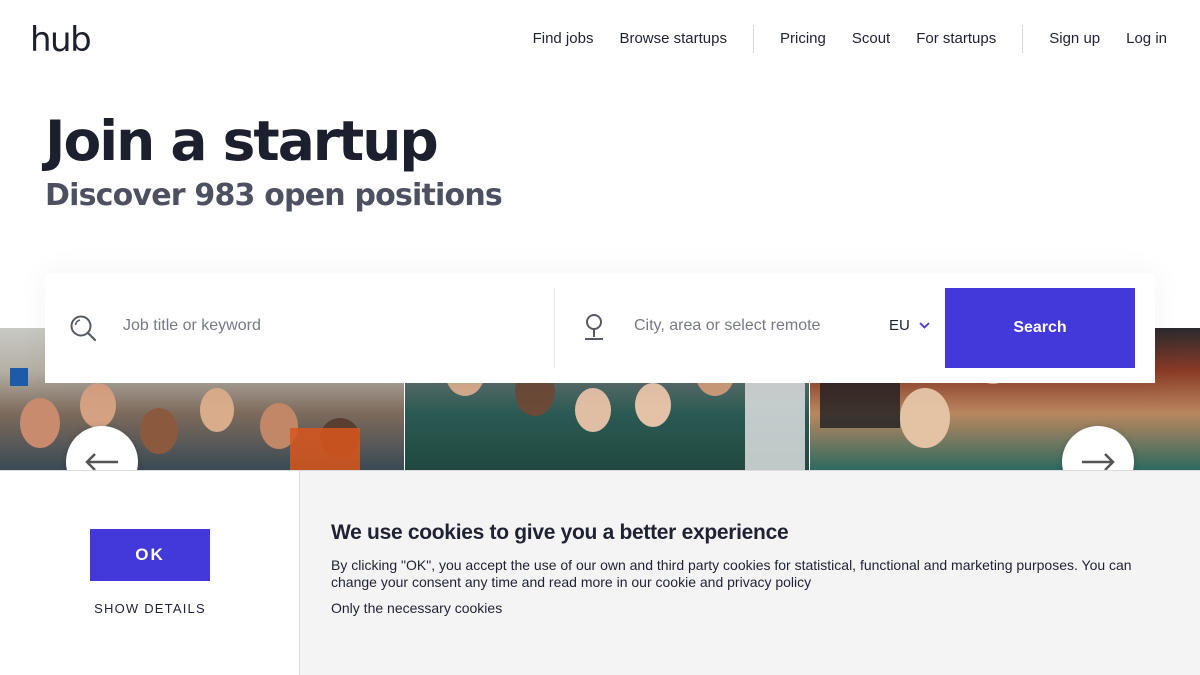 The width and height of the screenshot is (1200, 675). I want to click on nav-for-startups: For startups, so click(956, 39).